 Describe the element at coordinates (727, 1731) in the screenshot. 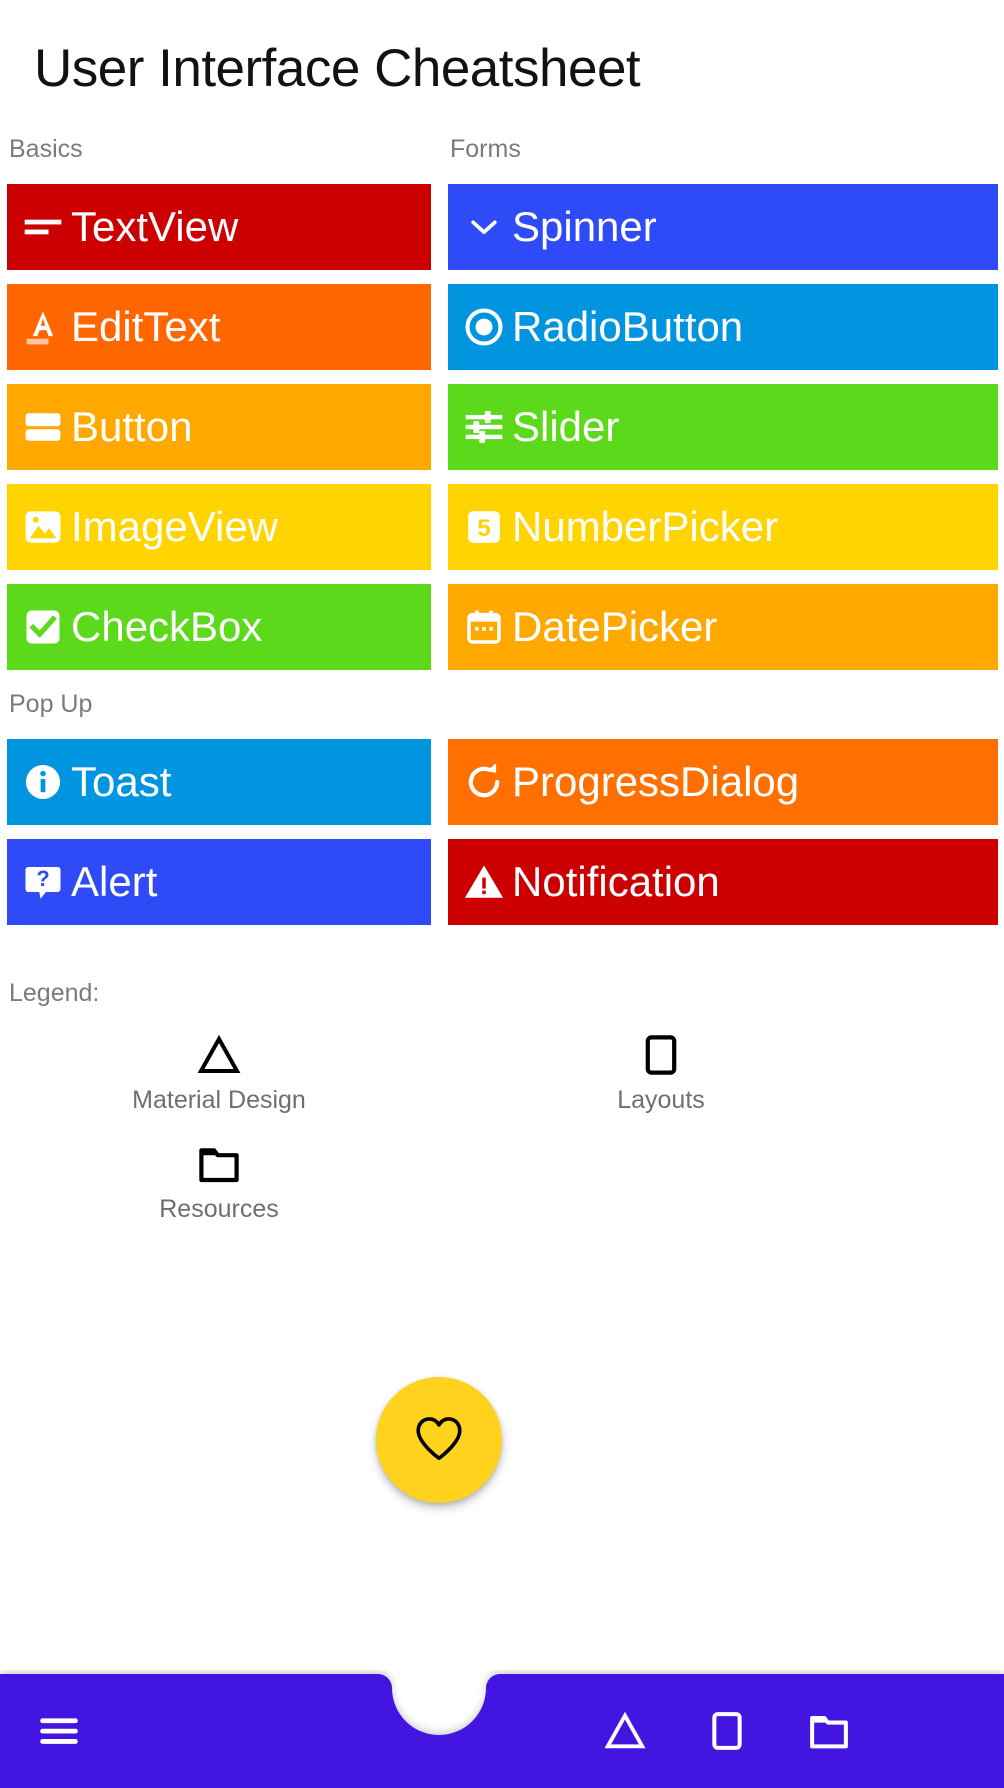

I see `nav-square-icon` at that location.